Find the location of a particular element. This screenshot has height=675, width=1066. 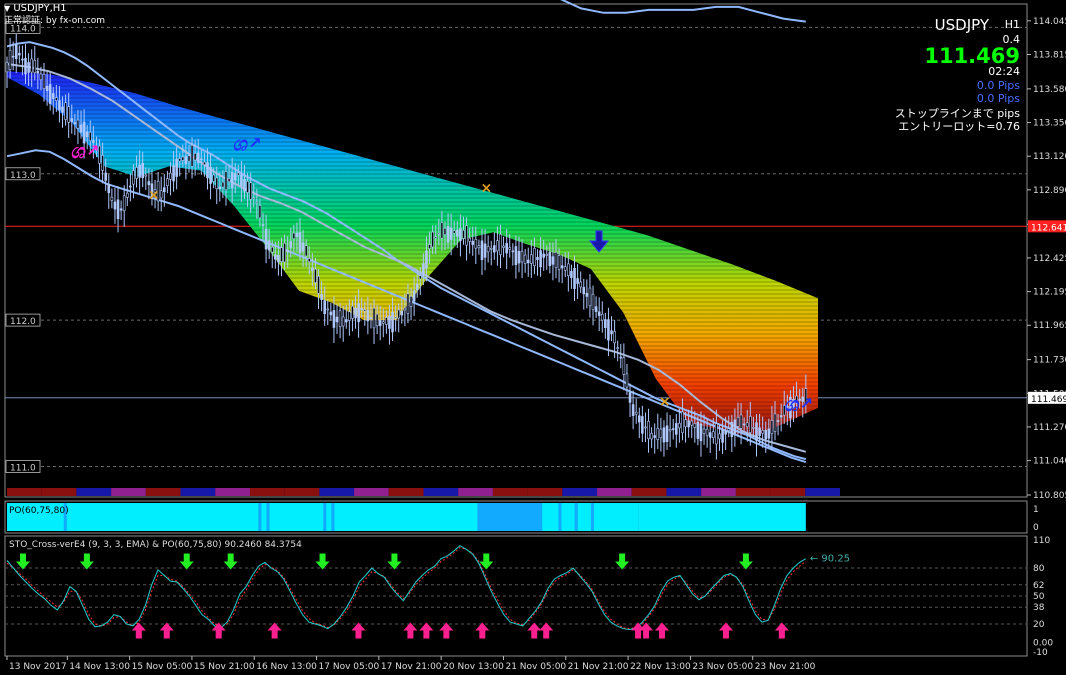

po-segment is located at coordinates (586, 517).